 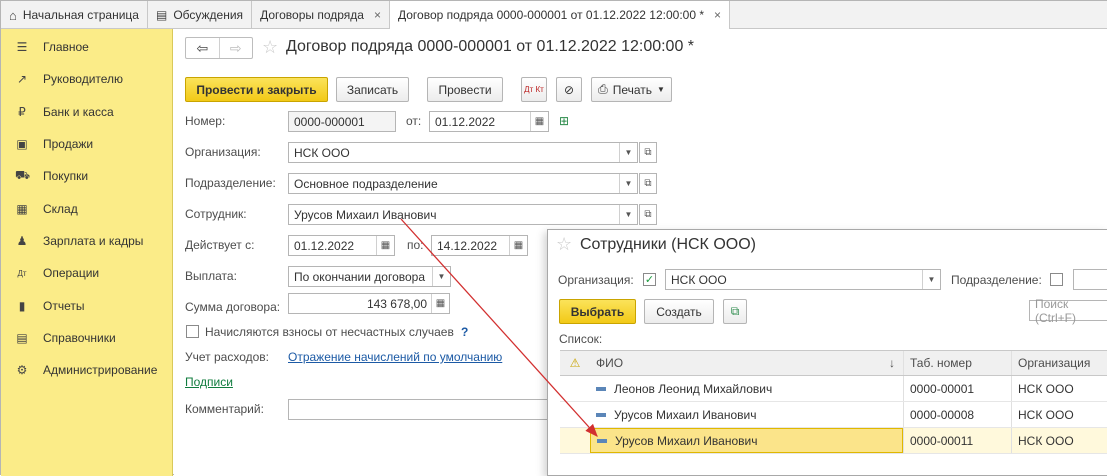 I want to click on calculator-icon: ▦, so click(x=440, y=303).